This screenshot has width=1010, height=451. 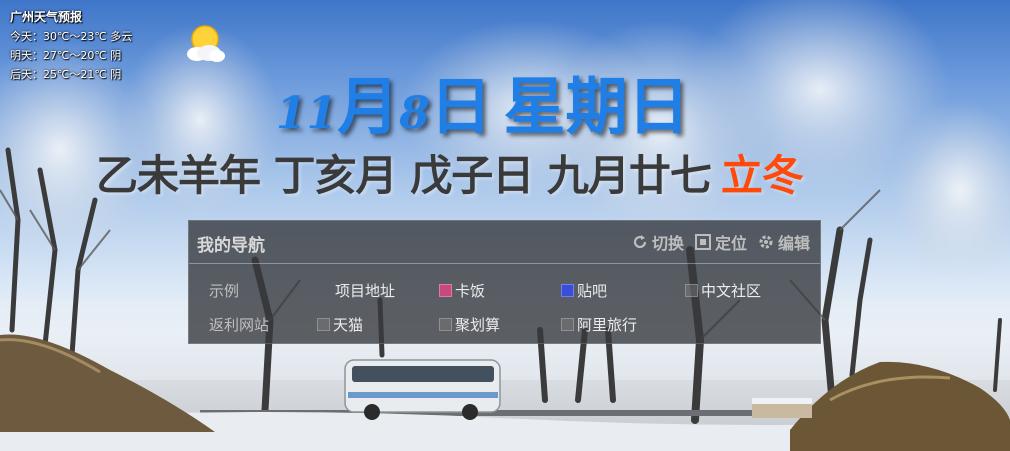 I want to click on link-label: 阿里旅行, so click(x=607, y=325).